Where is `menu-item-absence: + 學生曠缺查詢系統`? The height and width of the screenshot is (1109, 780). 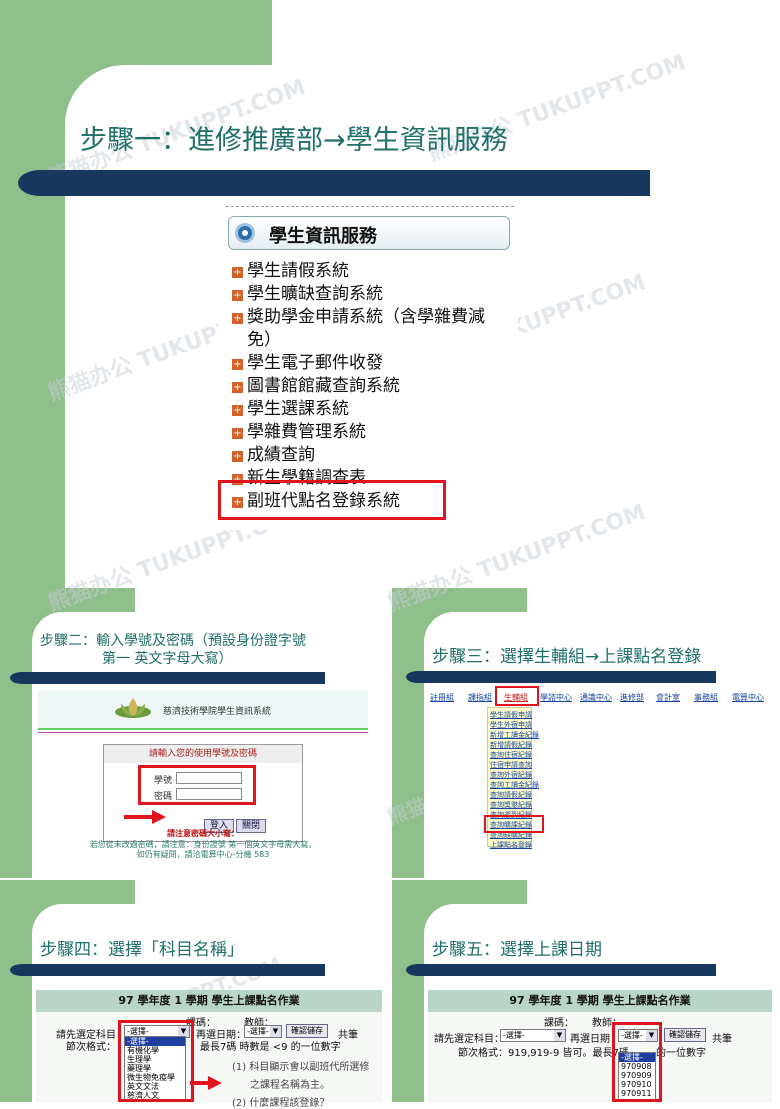
menu-item-absence: + 學生曠缺查詢系統 is located at coordinates (307, 291).